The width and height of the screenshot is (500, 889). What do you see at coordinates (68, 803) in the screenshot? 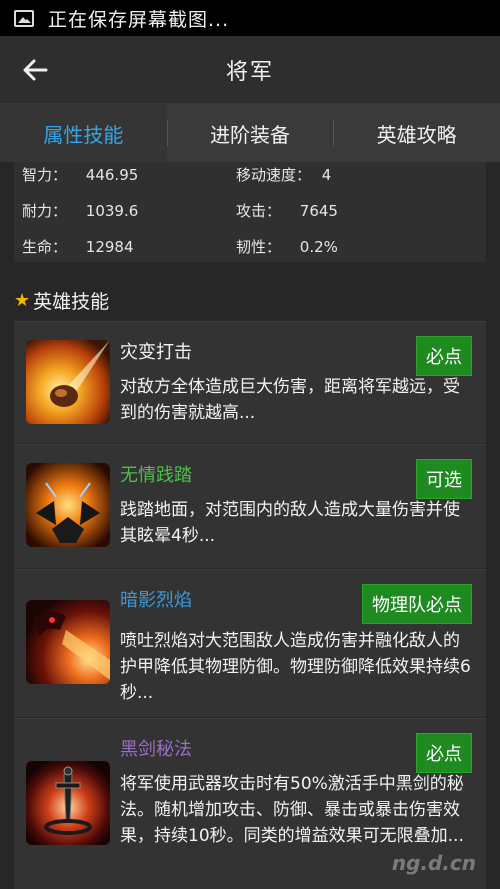
I see `black-sword-icon` at bounding box center [68, 803].